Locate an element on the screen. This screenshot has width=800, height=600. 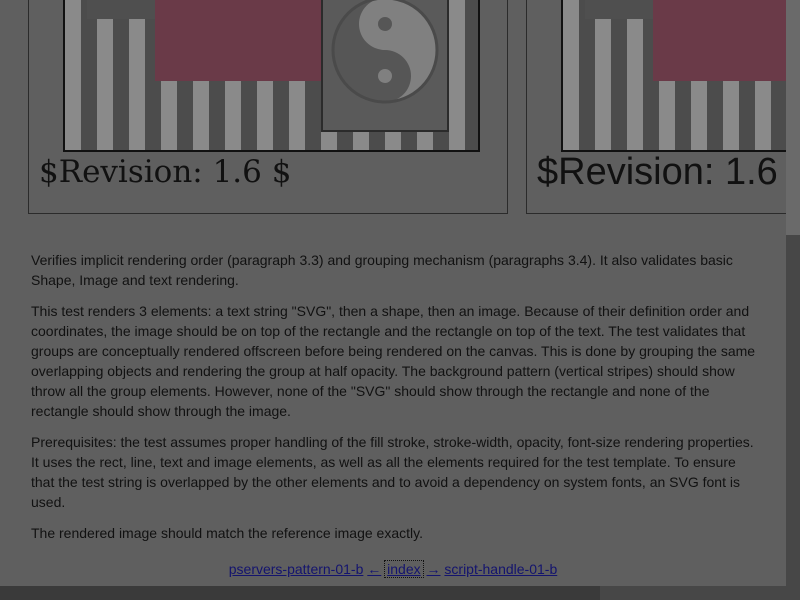
horizontal-scrollbar-thumb is located at coordinates (300, 593).